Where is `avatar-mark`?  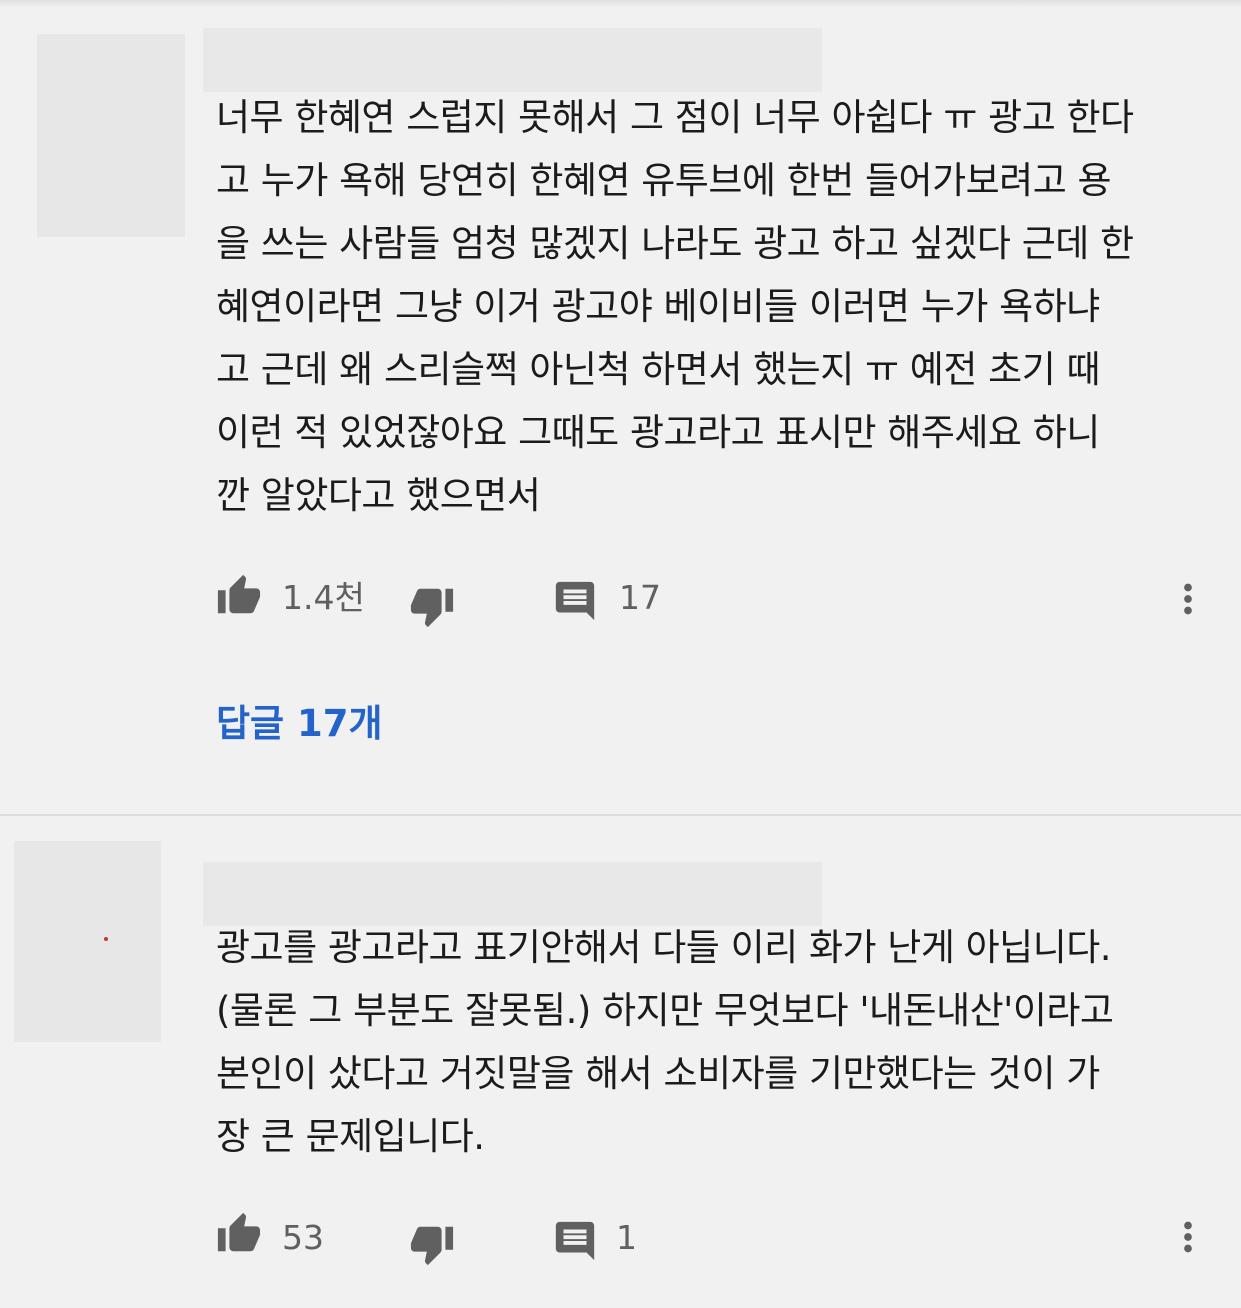 avatar-mark is located at coordinates (106, 939).